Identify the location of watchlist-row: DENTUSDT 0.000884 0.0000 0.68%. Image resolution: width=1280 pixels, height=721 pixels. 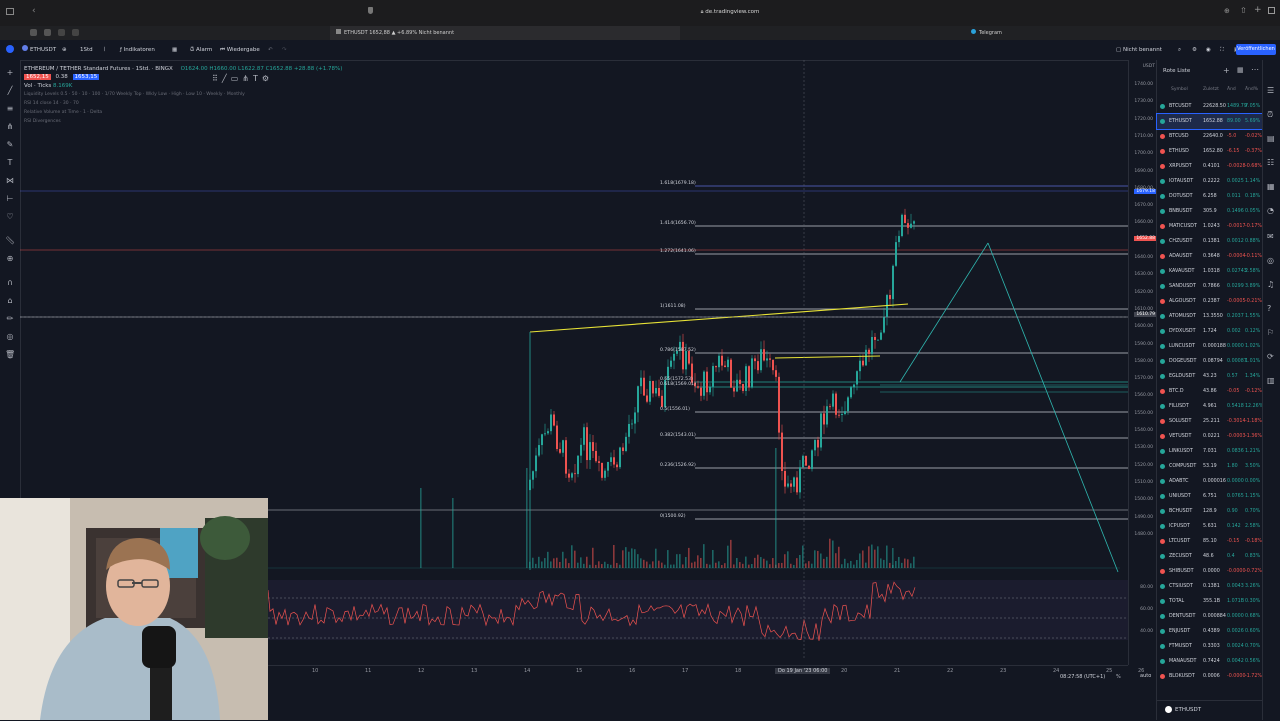
(1210, 616).